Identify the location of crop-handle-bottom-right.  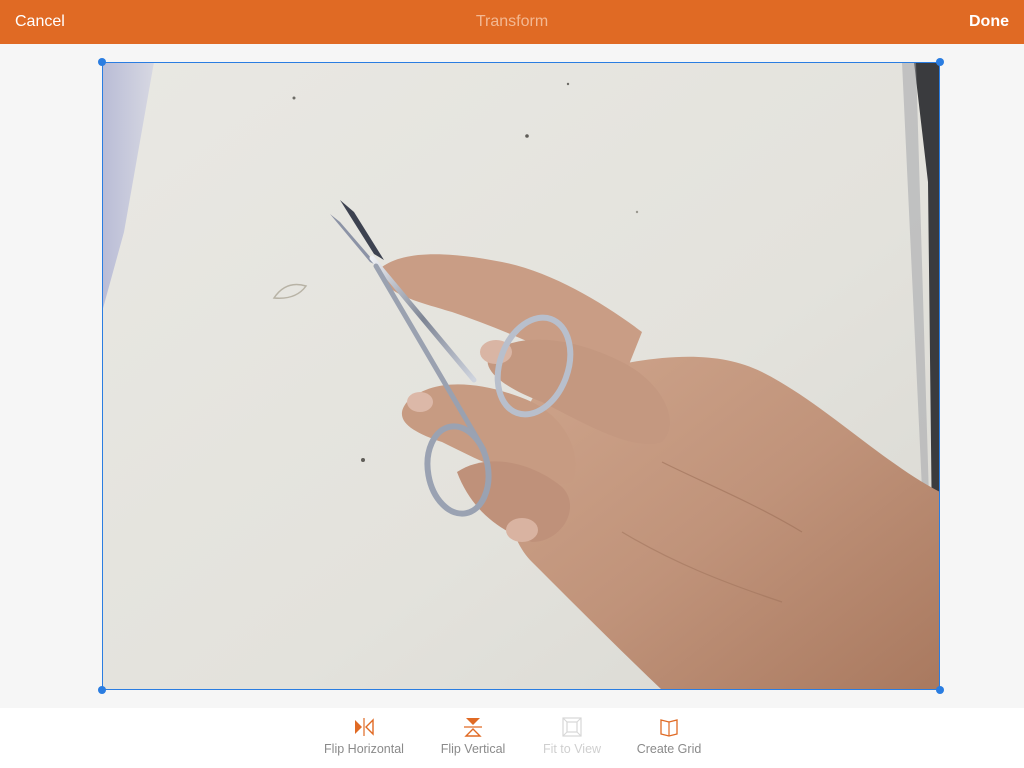
(940, 690).